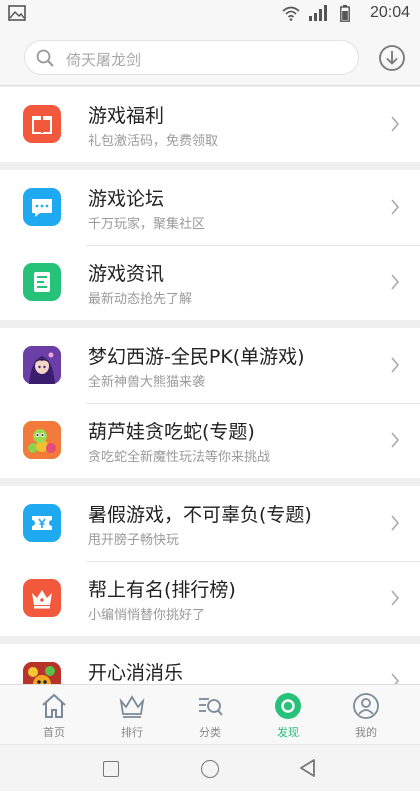  I want to click on list-group: 游戏福利 礼包激活码，免费领取, so click(210, 124).